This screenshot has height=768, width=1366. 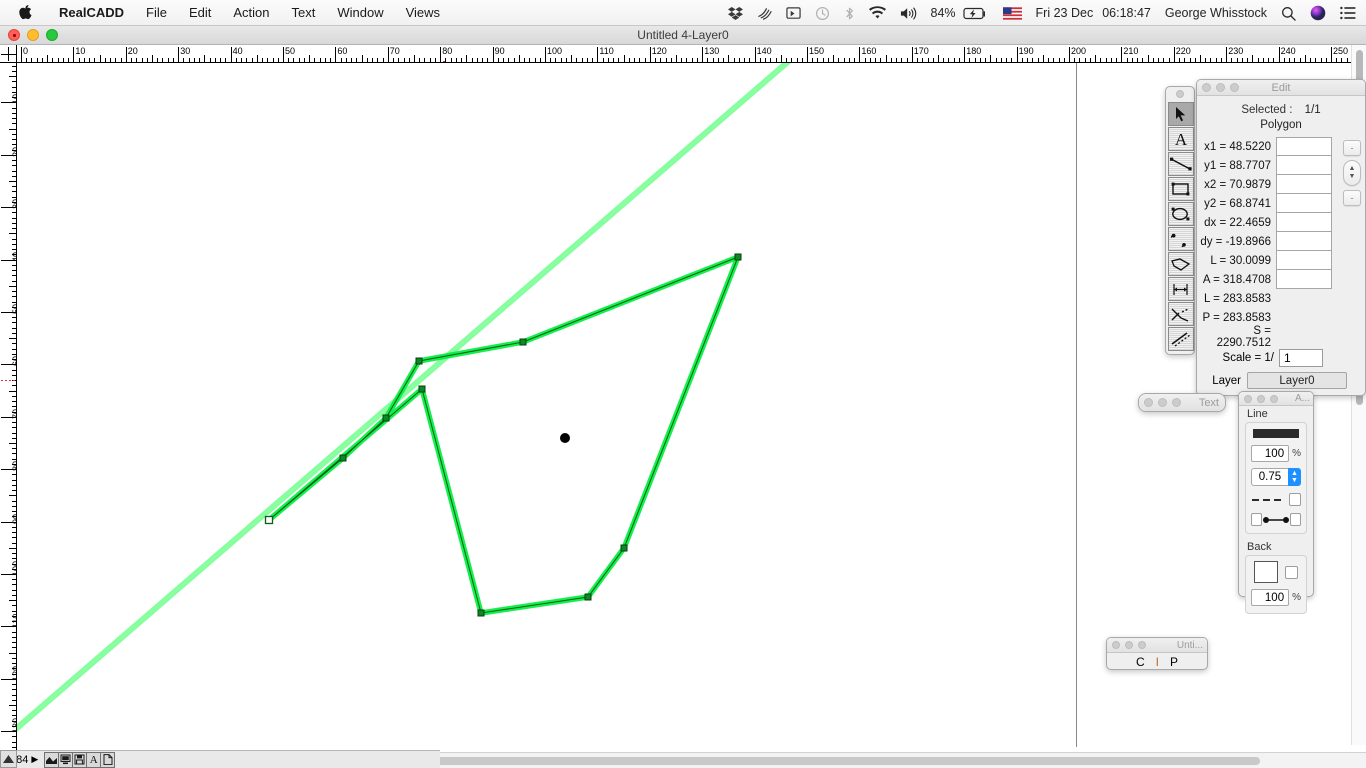 I want to click on back-transparent-checkbox, so click(x=1291, y=572).